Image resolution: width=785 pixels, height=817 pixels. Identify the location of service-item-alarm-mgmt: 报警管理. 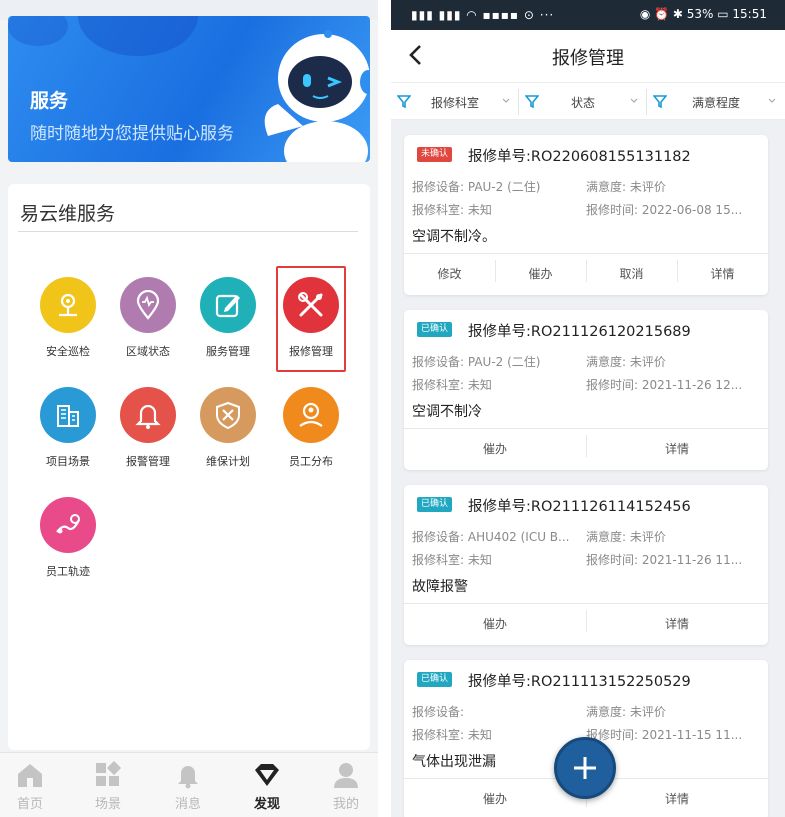
(148, 437).